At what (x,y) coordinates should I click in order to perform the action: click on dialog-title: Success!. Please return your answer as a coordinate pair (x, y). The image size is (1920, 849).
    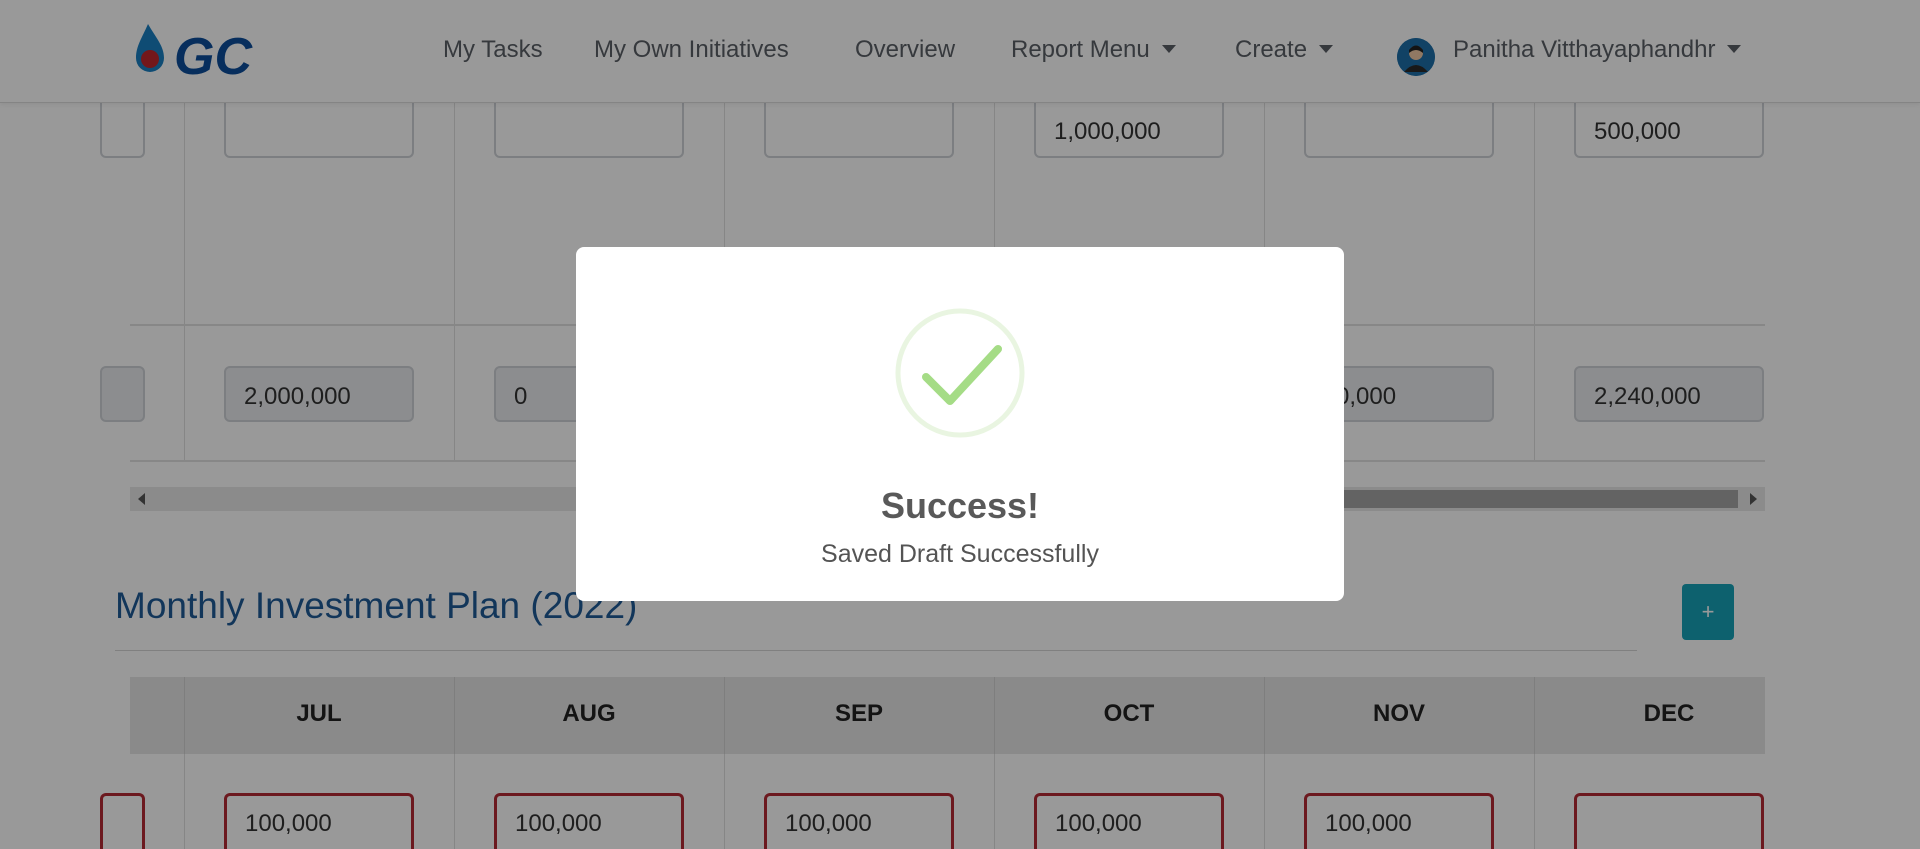
    Looking at the image, I should click on (960, 505).